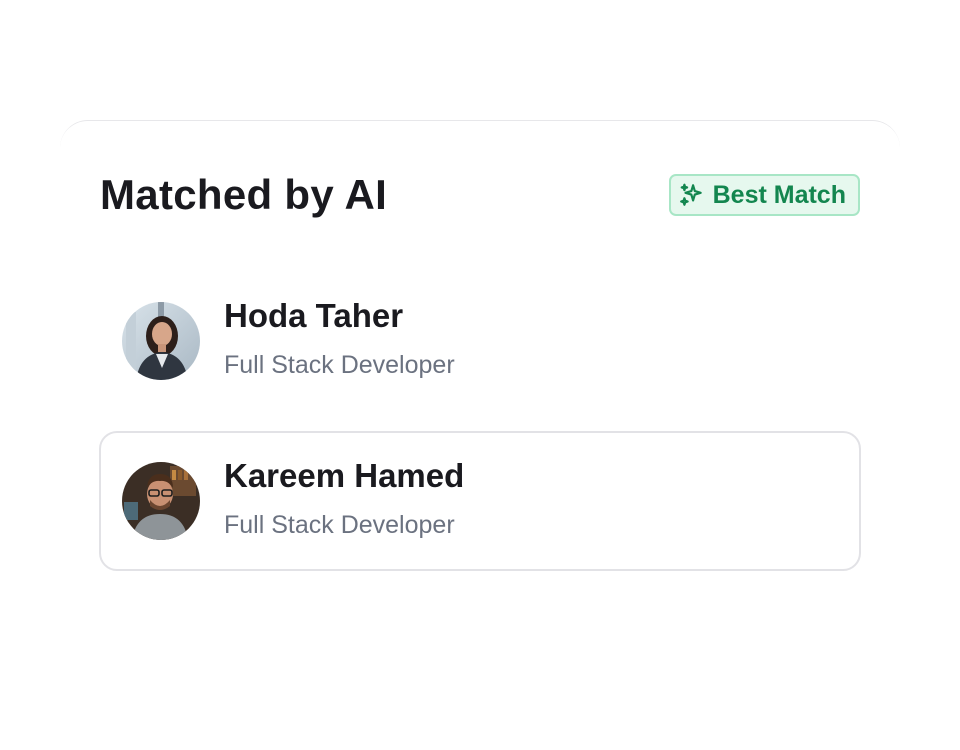 This screenshot has height=750, width=960. I want to click on sparkles-icon, so click(692, 195).